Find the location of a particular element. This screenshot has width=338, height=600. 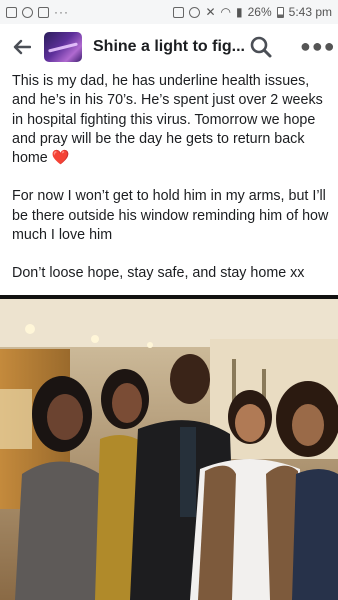

status-left: ··· is located at coordinates (37, 12).